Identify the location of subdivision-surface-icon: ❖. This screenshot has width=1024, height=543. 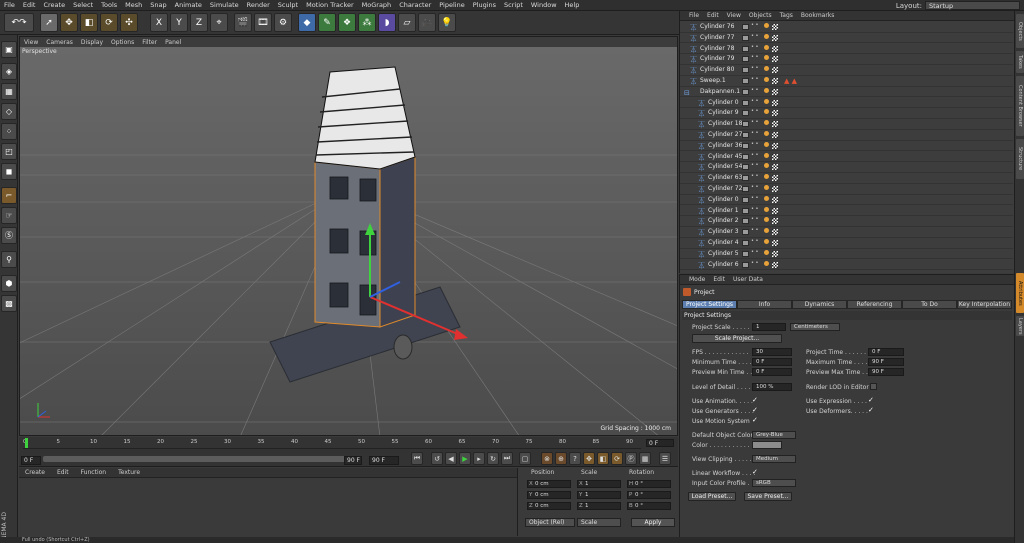
(347, 22).